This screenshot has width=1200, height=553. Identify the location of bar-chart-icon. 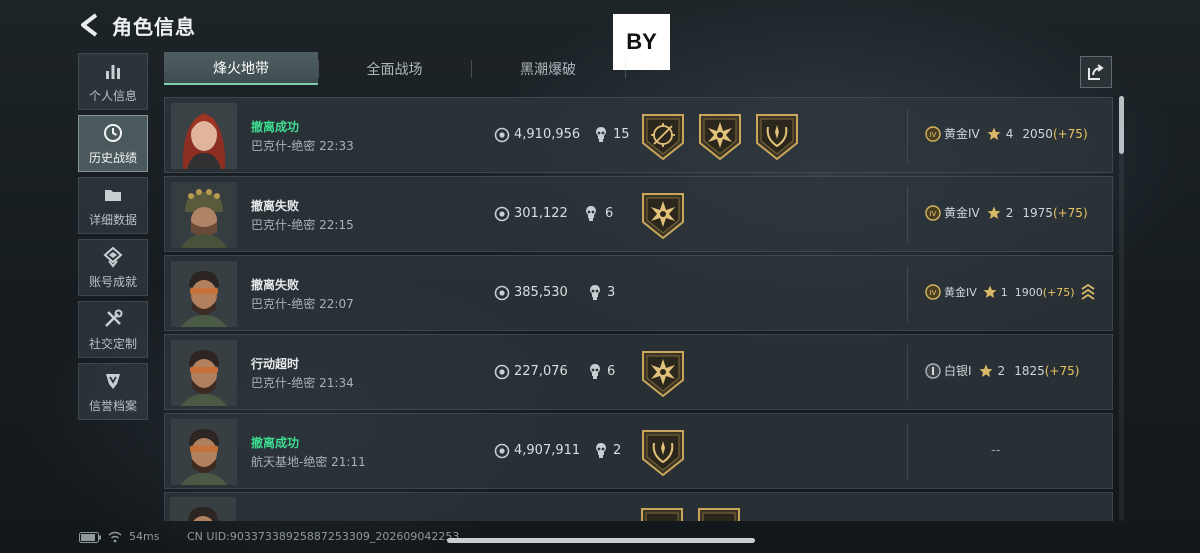
(113, 71).